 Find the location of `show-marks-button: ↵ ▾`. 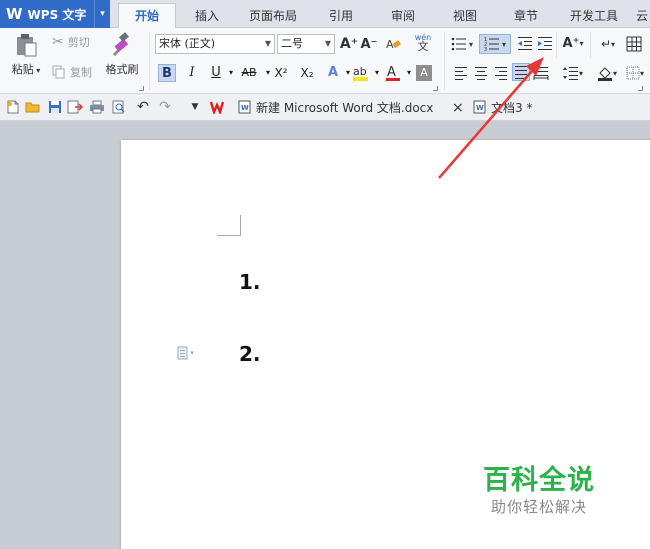

show-marks-button: ↵ ▾ is located at coordinates (608, 44).